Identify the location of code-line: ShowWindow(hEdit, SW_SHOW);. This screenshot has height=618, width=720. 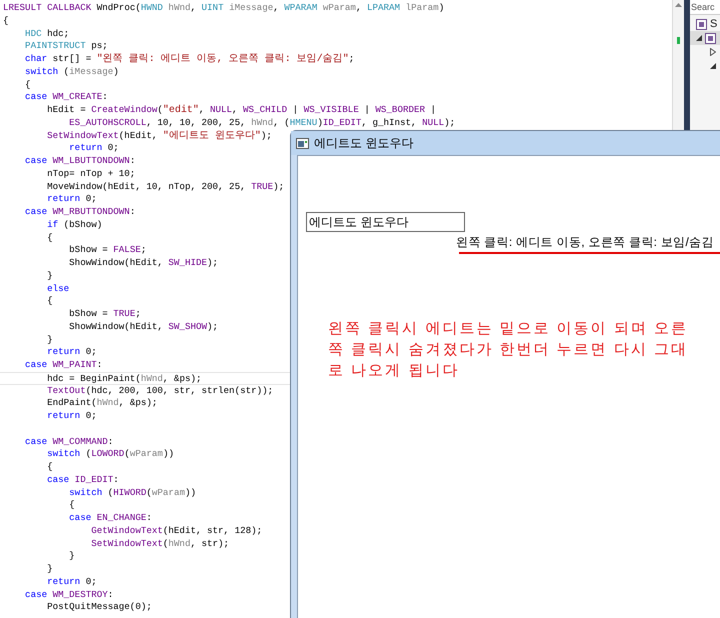
(143, 327).